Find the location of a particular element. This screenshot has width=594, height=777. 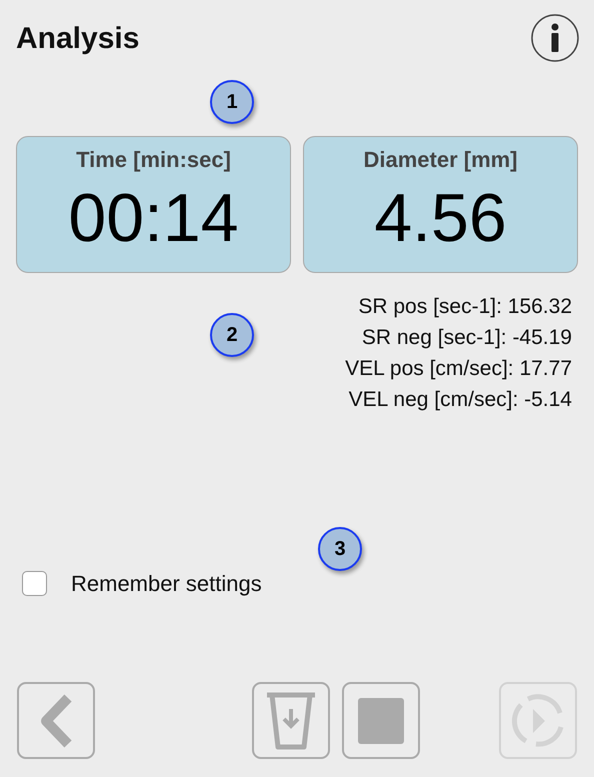

back-button is located at coordinates (56, 720).